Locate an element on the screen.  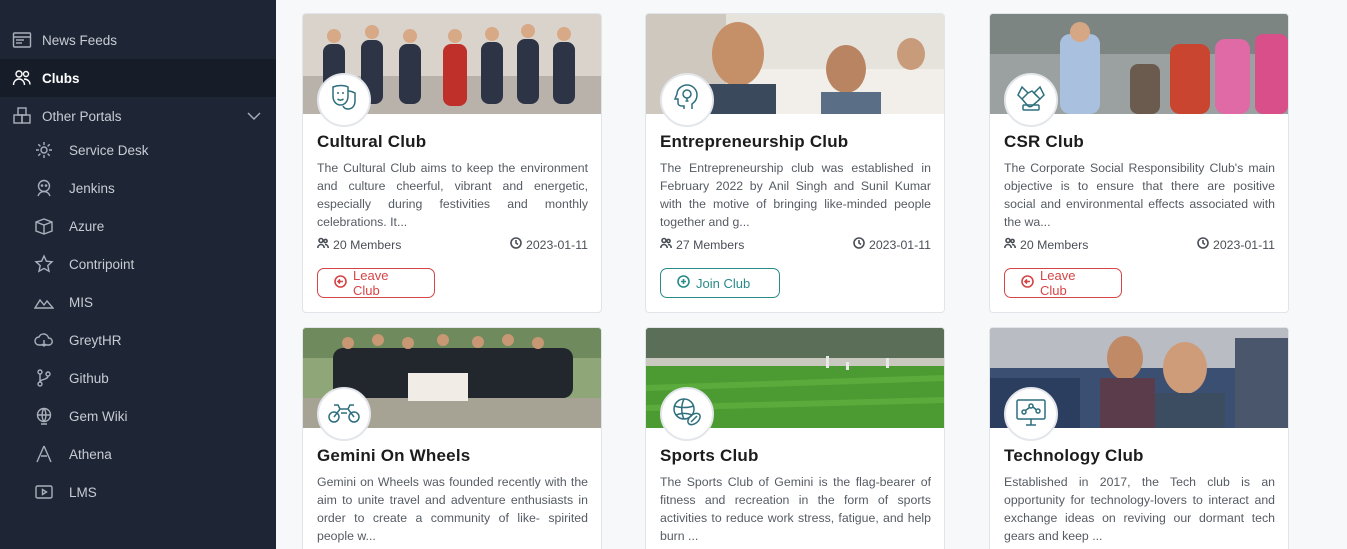
sidebar-item-label: Github is located at coordinates (89, 378).